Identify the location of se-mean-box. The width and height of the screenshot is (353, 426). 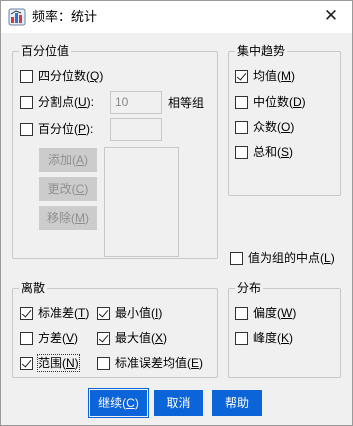
(103, 363).